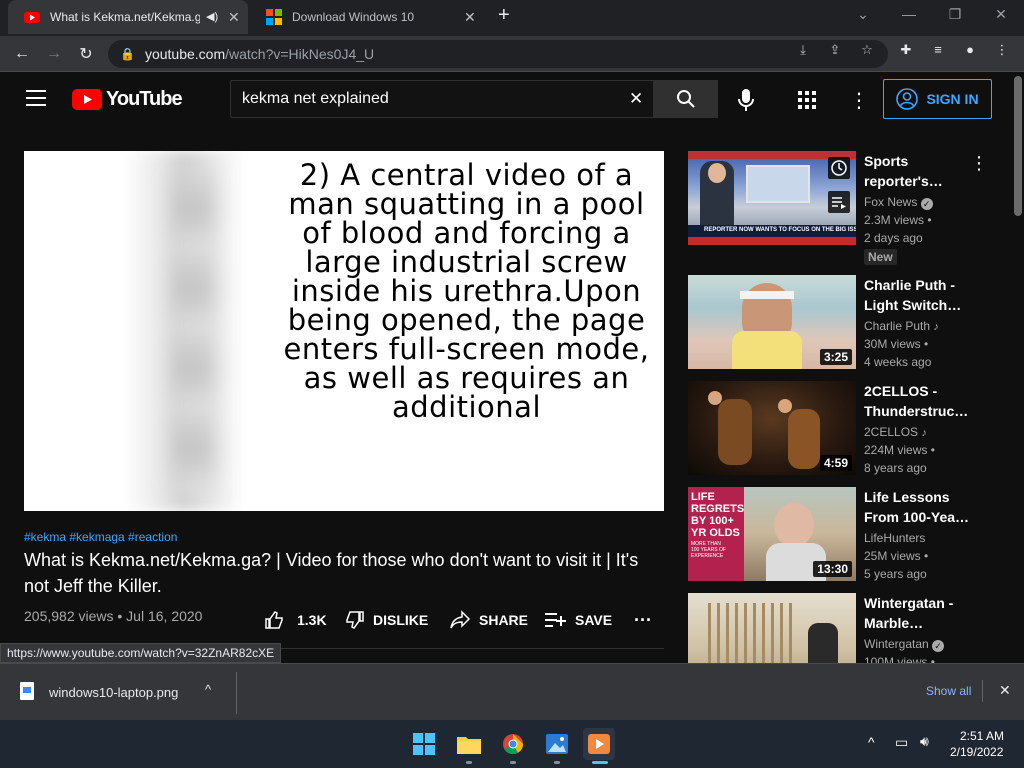 The width and height of the screenshot is (1024, 768). I want to click on show-all-link: Show all, so click(948, 691).